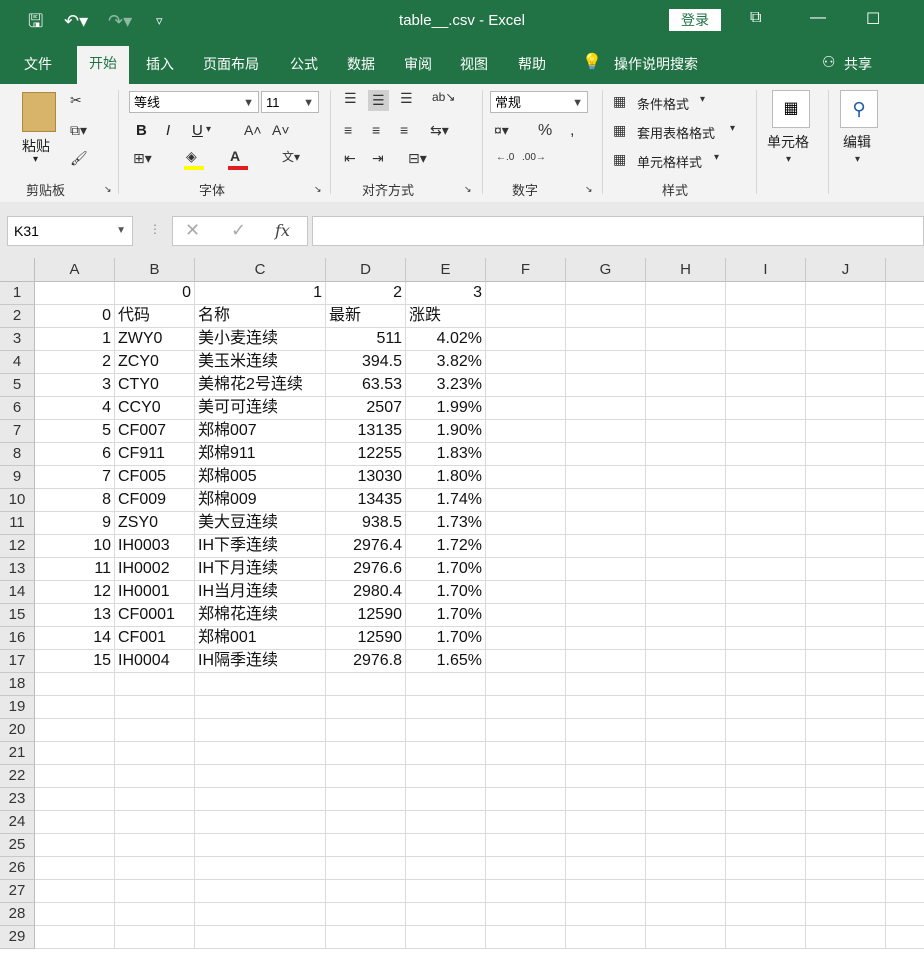  I want to click on comma-style-icon: ,, so click(572, 131).